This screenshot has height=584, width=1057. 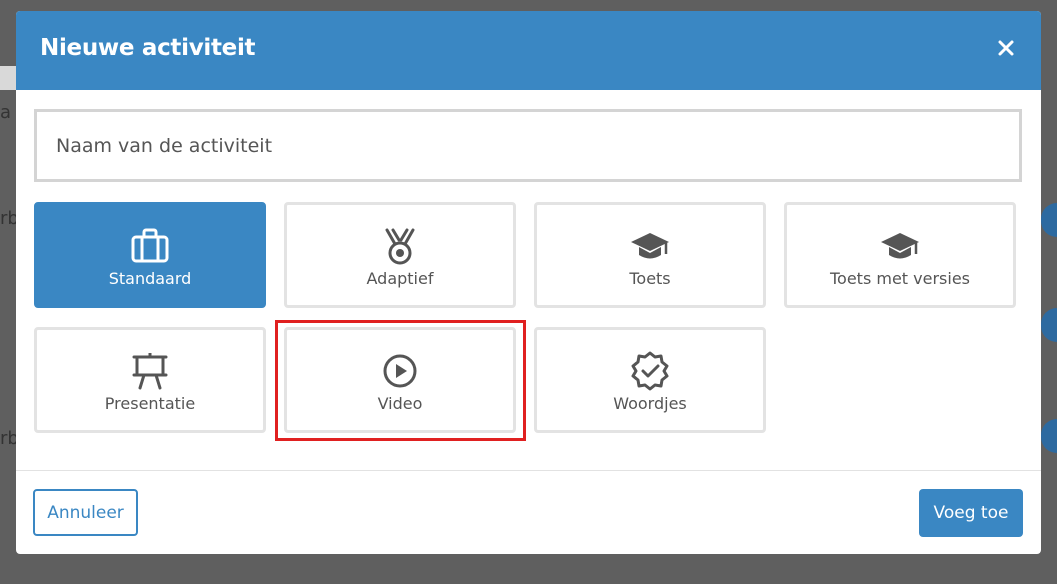 I want to click on play-circle-icon, so click(x=400, y=371).